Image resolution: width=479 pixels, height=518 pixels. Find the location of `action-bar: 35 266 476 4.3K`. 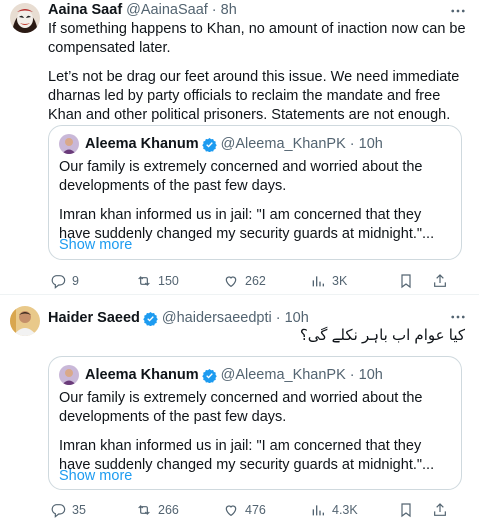

action-bar: 35 266 476 4.3K is located at coordinates (258, 509).